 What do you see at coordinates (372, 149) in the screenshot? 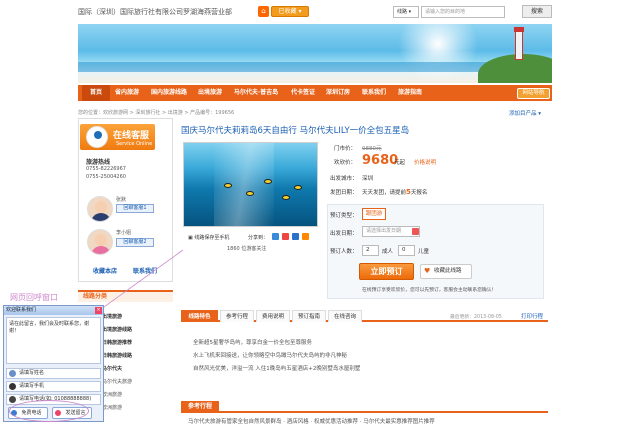
I see `market-price-value: 9880元` at bounding box center [372, 149].